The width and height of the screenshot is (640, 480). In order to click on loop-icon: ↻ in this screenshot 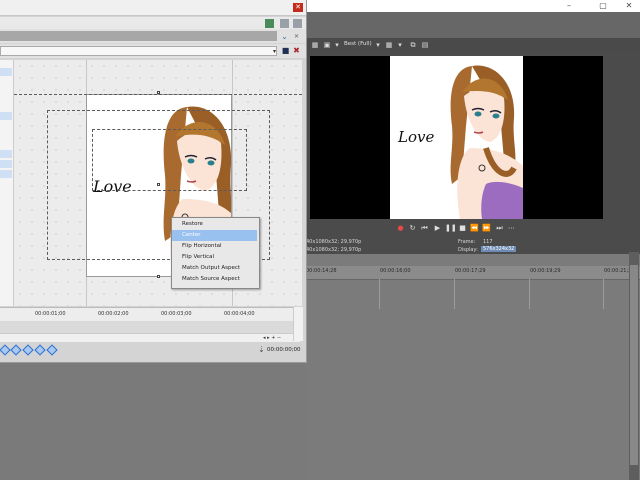, I will do `click(412, 228)`.